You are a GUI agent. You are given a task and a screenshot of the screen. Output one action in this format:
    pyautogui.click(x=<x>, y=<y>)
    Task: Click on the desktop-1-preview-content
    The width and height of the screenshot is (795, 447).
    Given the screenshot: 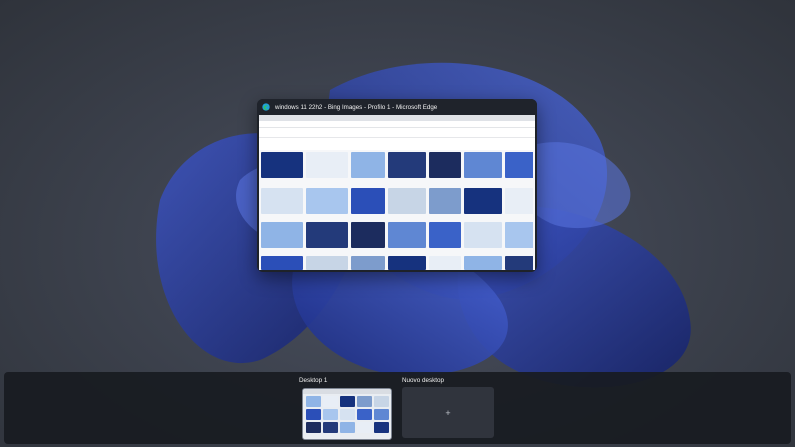 What is the action you would take?
    pyautogui.click(x=347, y=416)
    